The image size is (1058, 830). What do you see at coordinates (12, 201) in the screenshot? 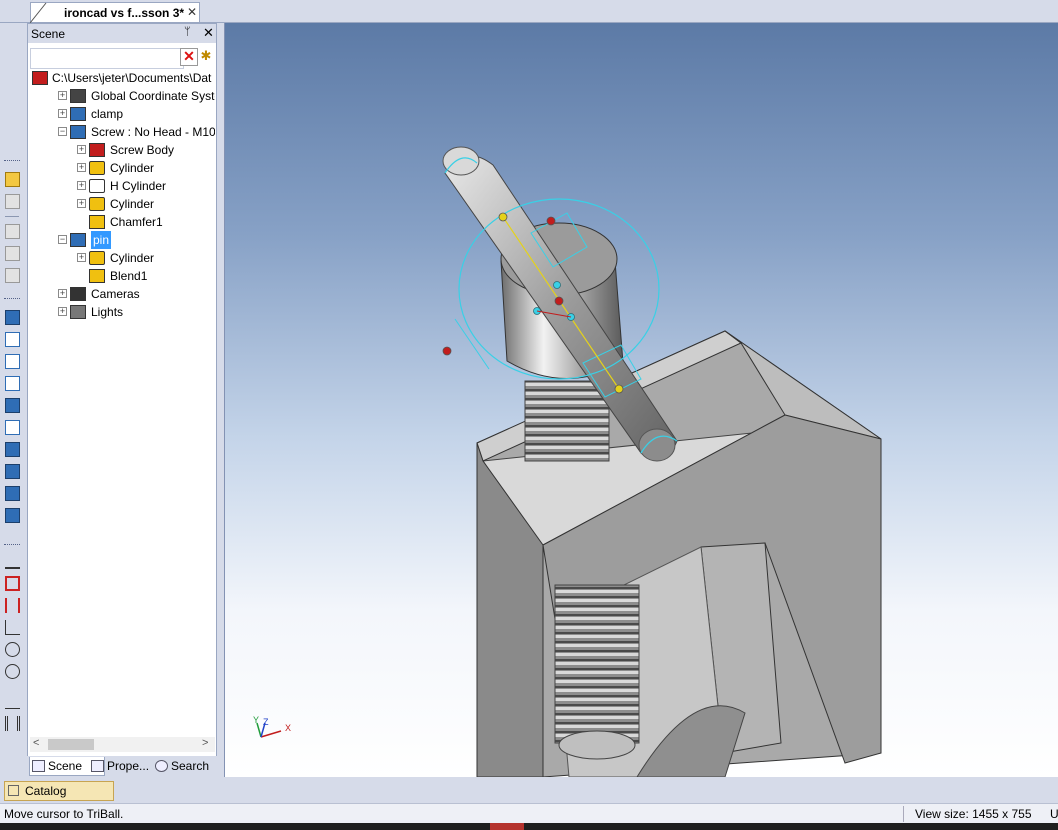
I see `copy-part-icon` at bounding box center [12, 201].